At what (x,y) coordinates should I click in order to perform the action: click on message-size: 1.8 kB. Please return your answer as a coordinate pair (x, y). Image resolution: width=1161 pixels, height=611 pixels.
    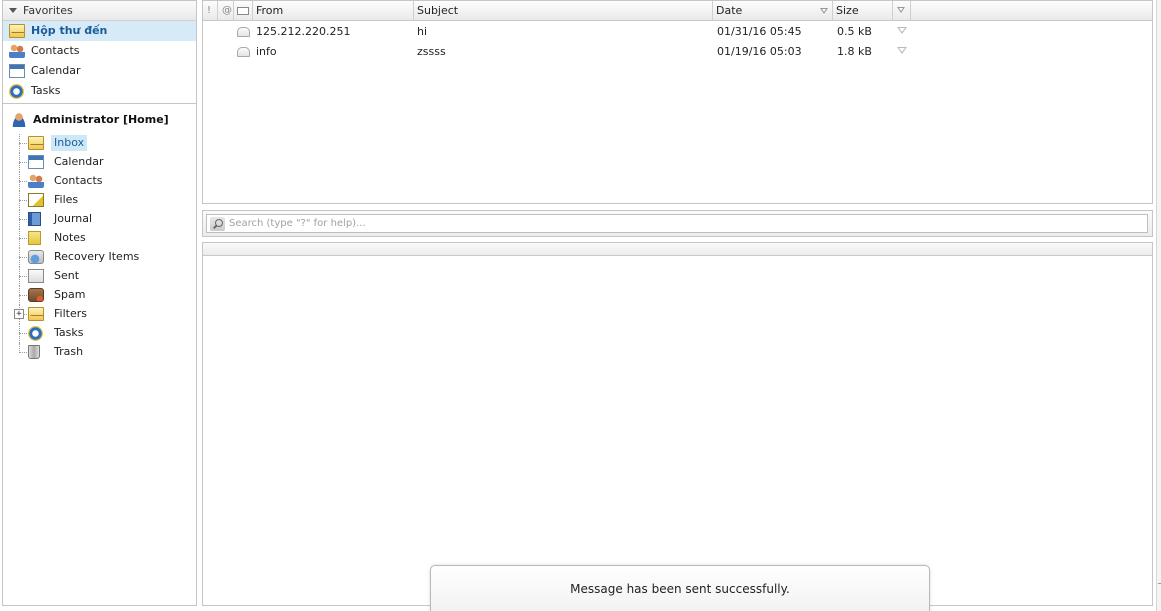
    Looking at the image, I should click on (854, 51).